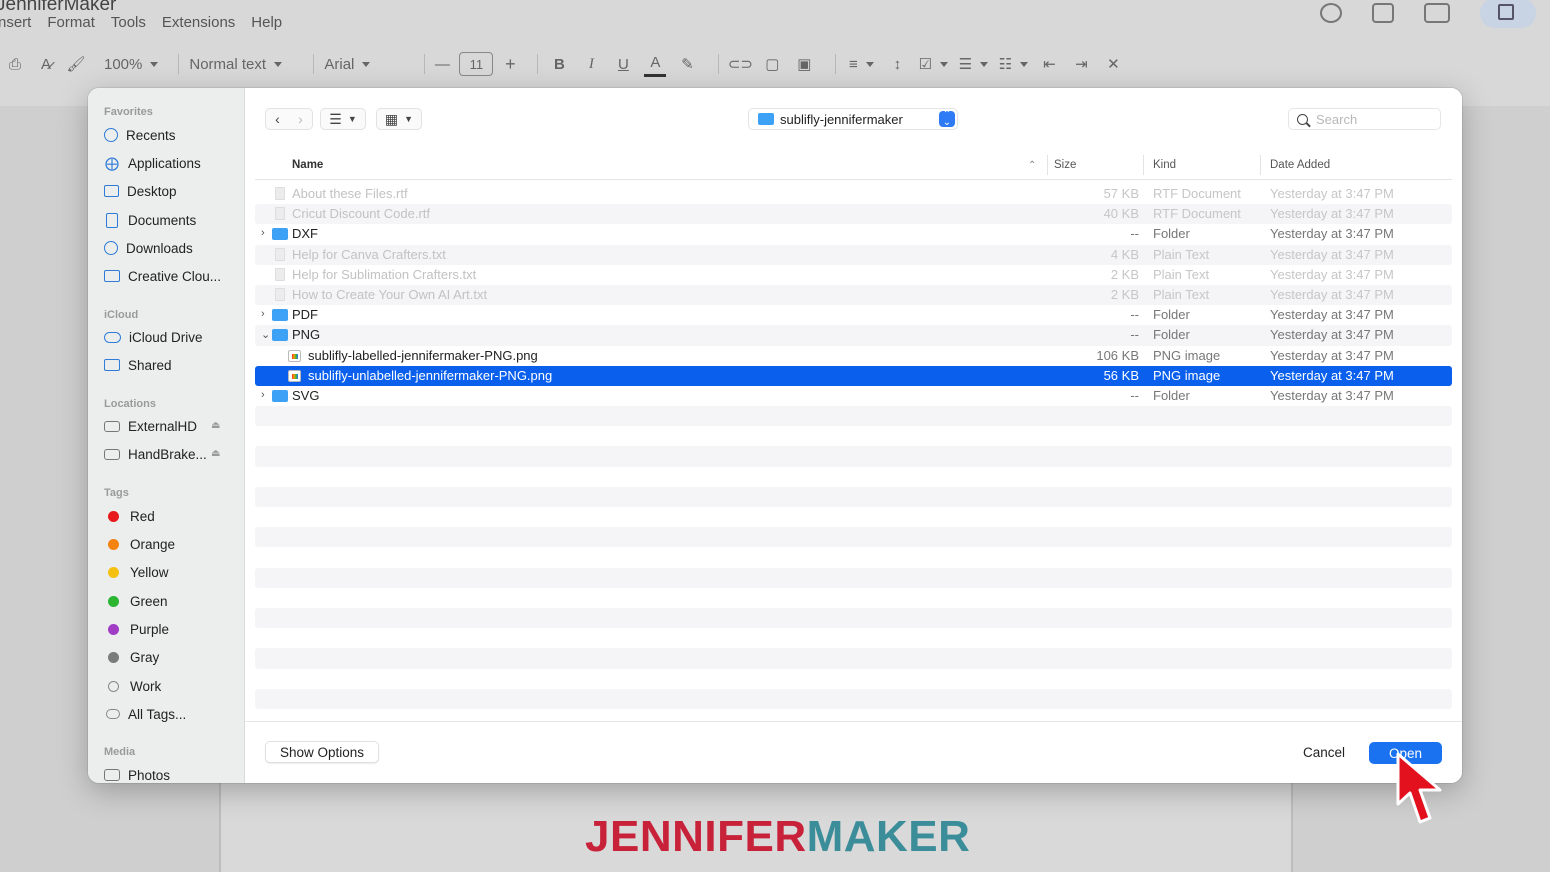 This screenshot has width=1550, height=872. I want to click on sidebar-tag-gray: Gray, so click(131, 657).